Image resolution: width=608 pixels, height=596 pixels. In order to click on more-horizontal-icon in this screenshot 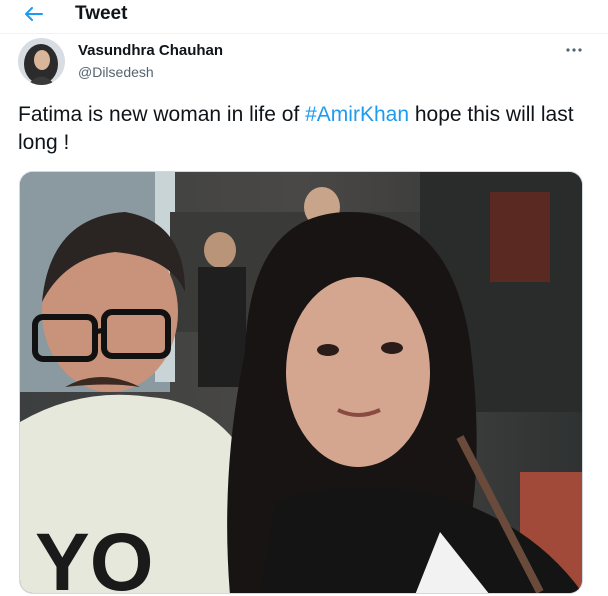, I will do `click(574, 50)`.